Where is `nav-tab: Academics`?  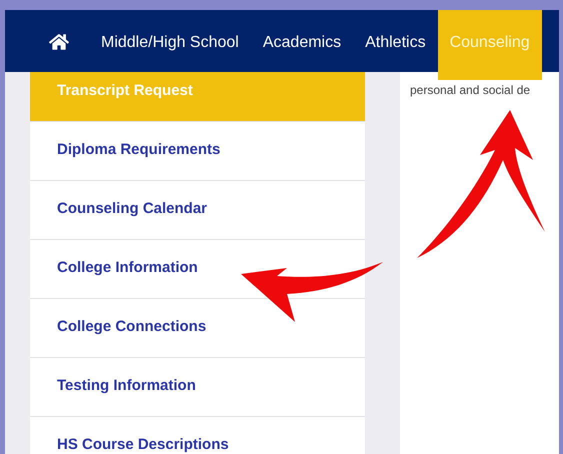 nav-tab: Academics is located at coordinates (302, 41).